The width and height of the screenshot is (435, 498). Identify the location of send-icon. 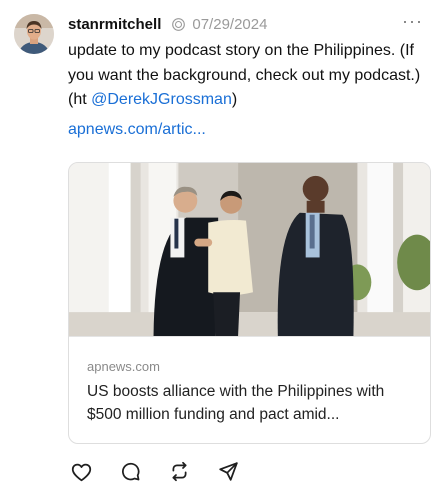
(228, 474).